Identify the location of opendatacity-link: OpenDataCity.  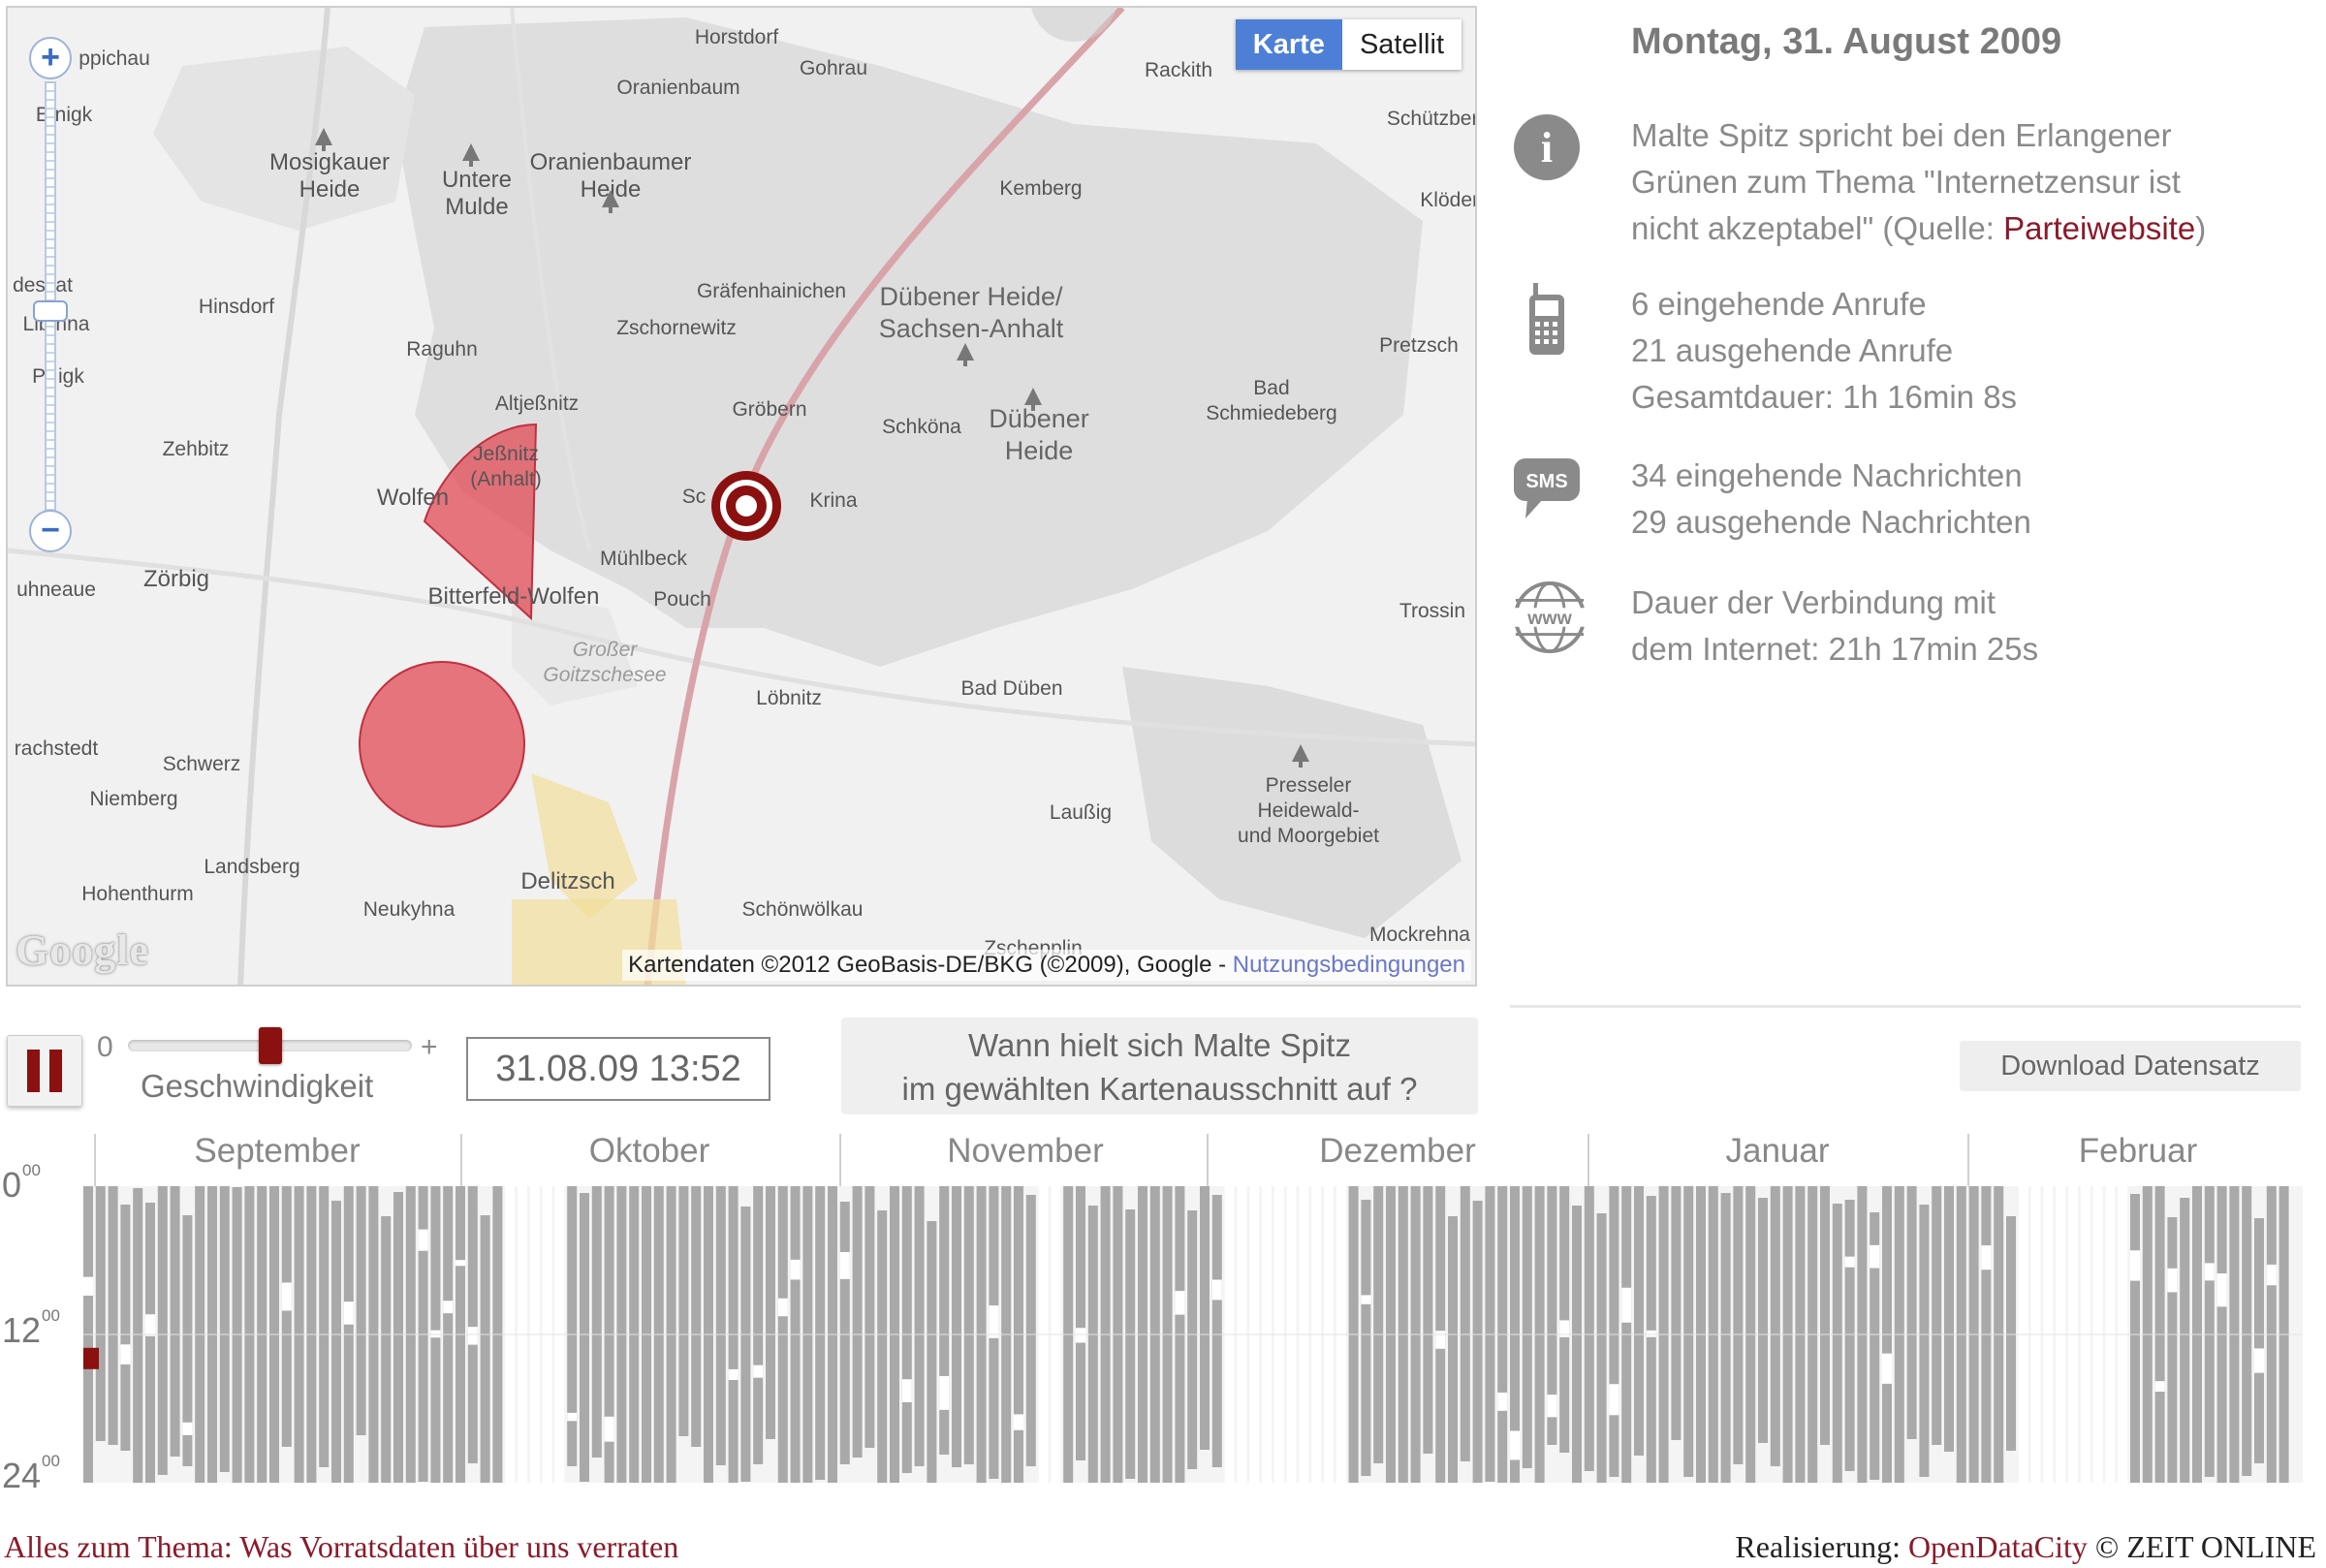
(1998, 1547).